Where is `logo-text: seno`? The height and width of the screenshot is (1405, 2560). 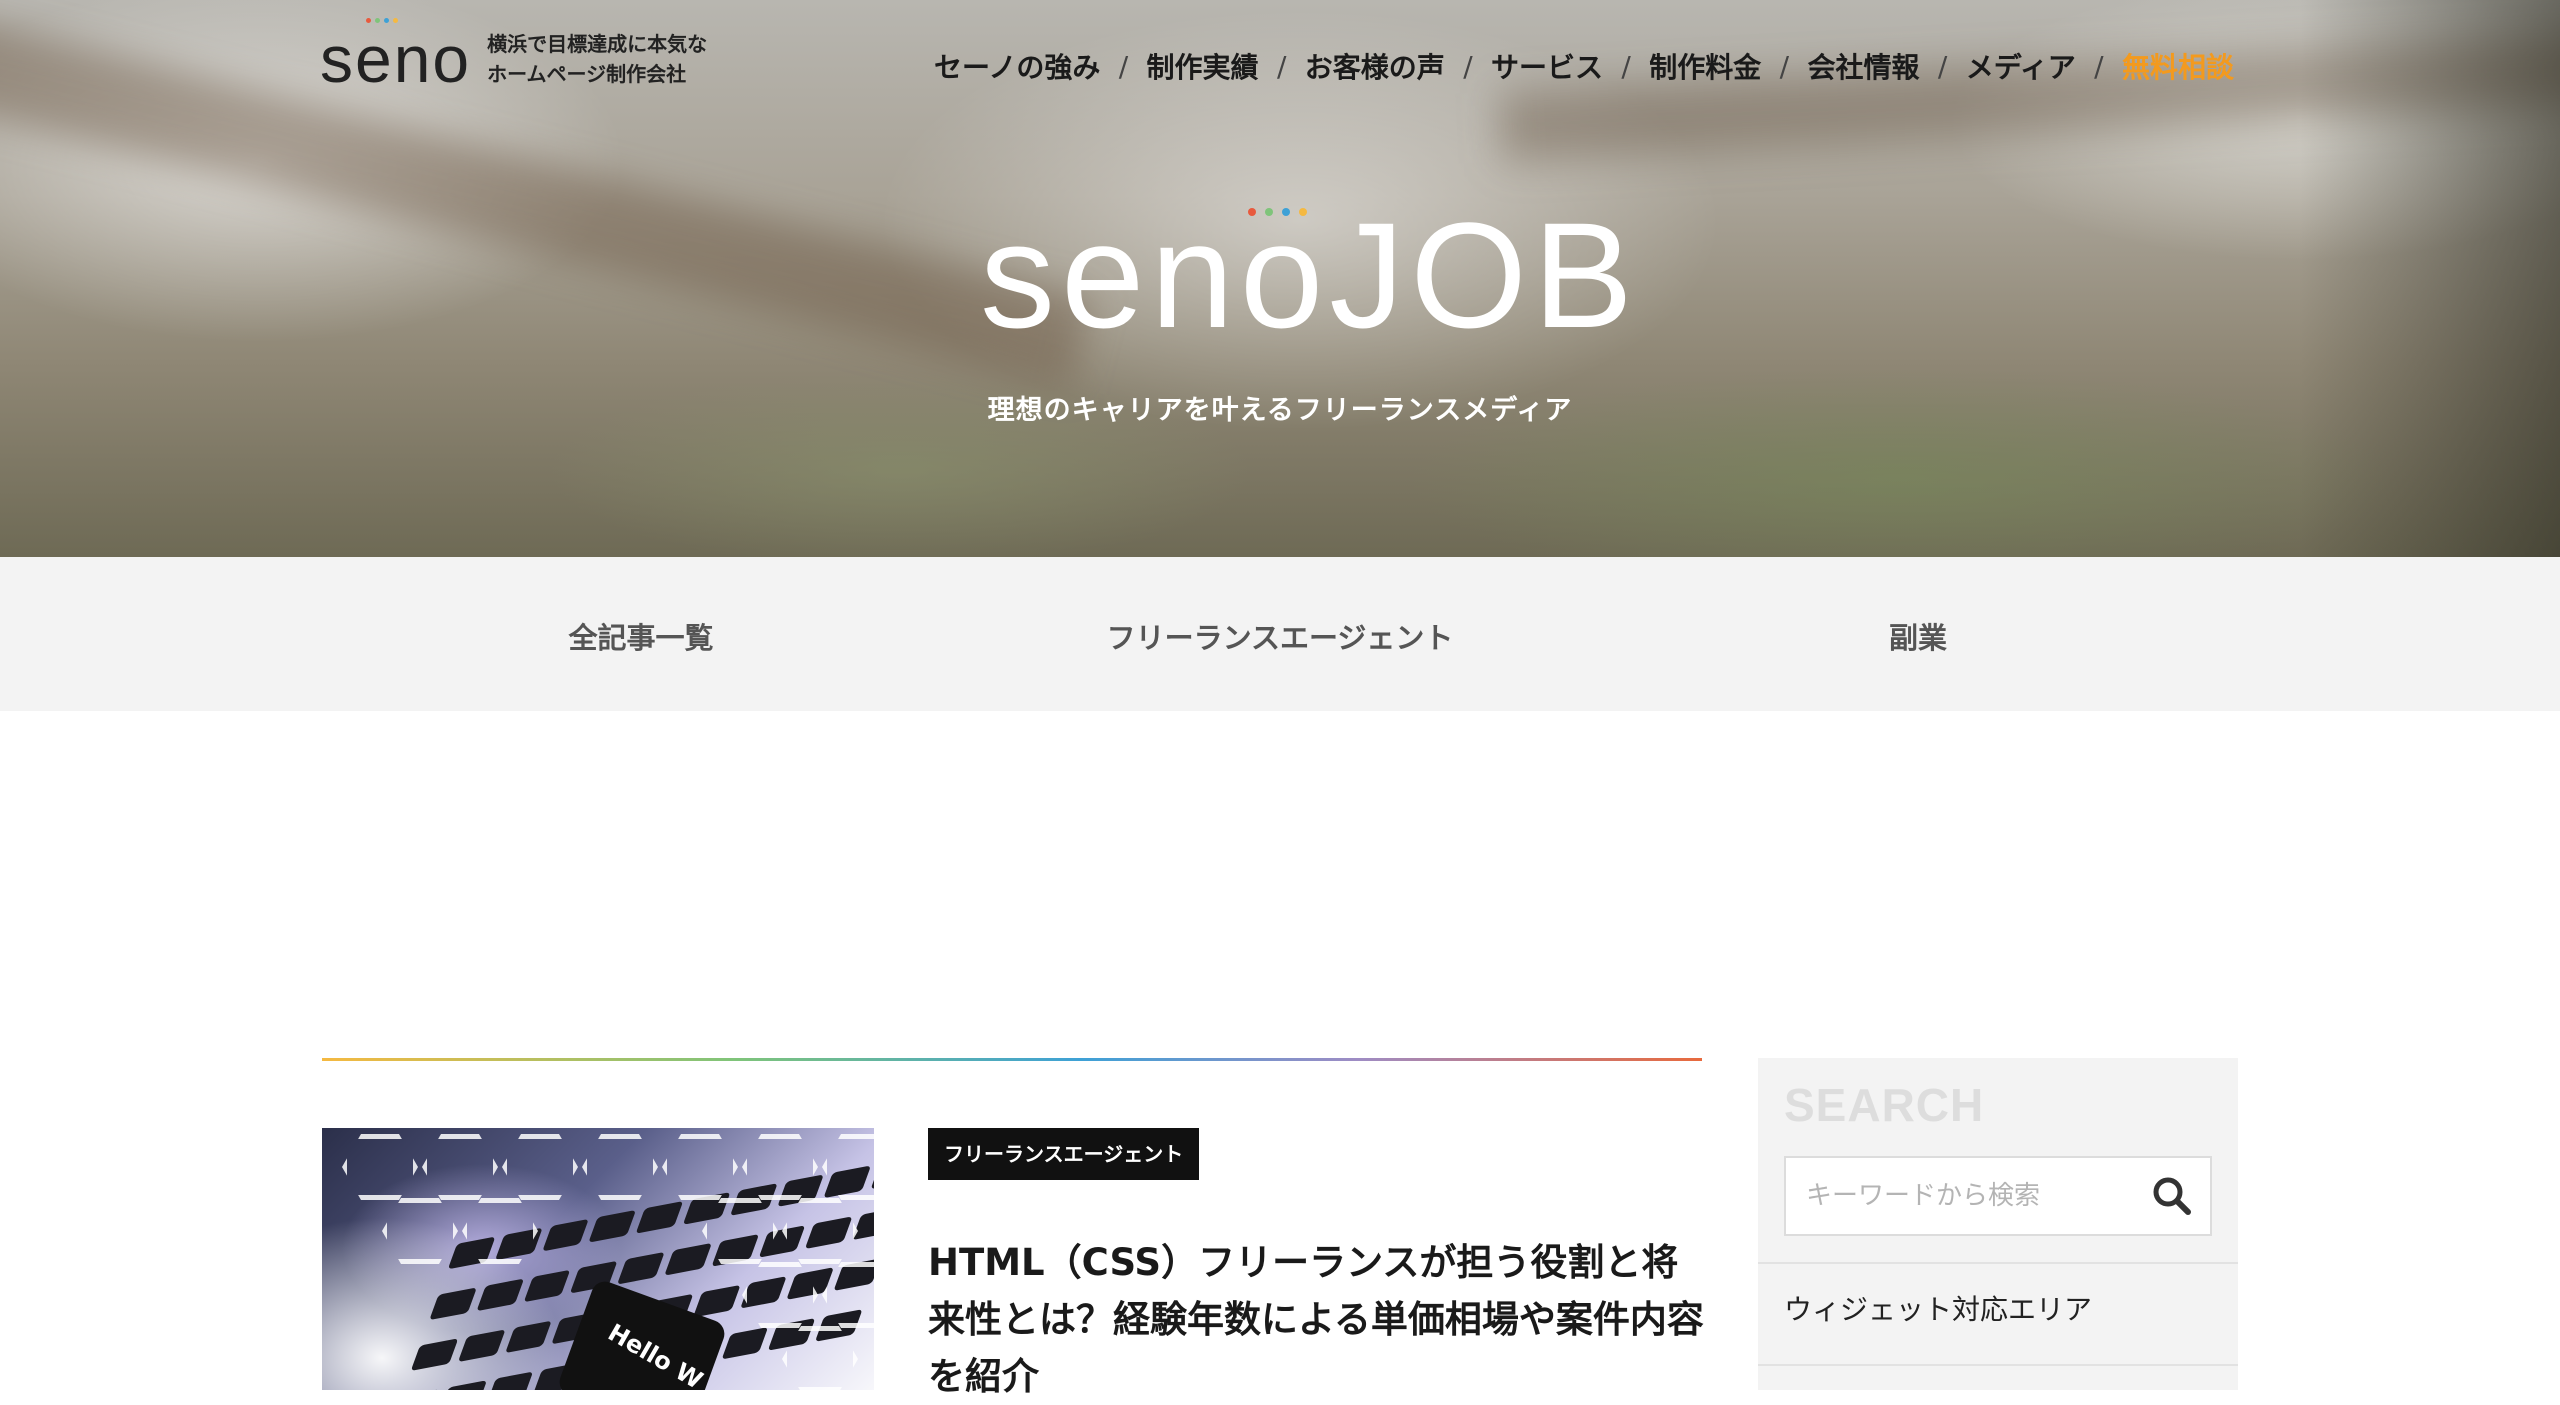
logo-text: seno is located at coordinates (396, 59).